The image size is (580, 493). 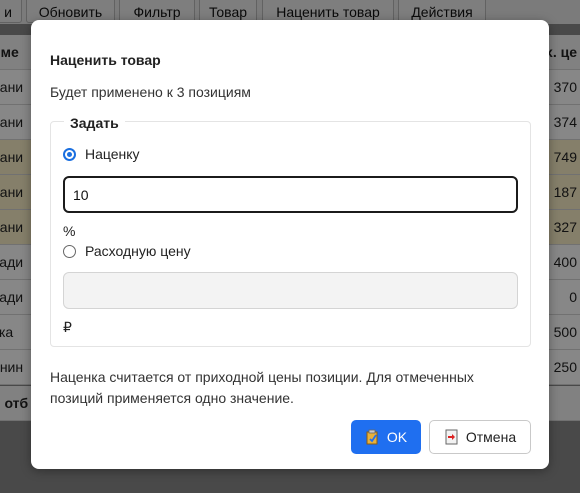 I want to click on markup-input, so click(x=290, y=194).